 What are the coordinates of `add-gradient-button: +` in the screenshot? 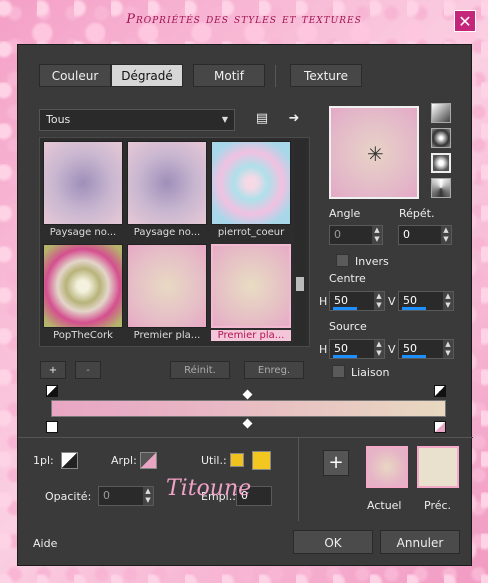 It's located at (53, 370).